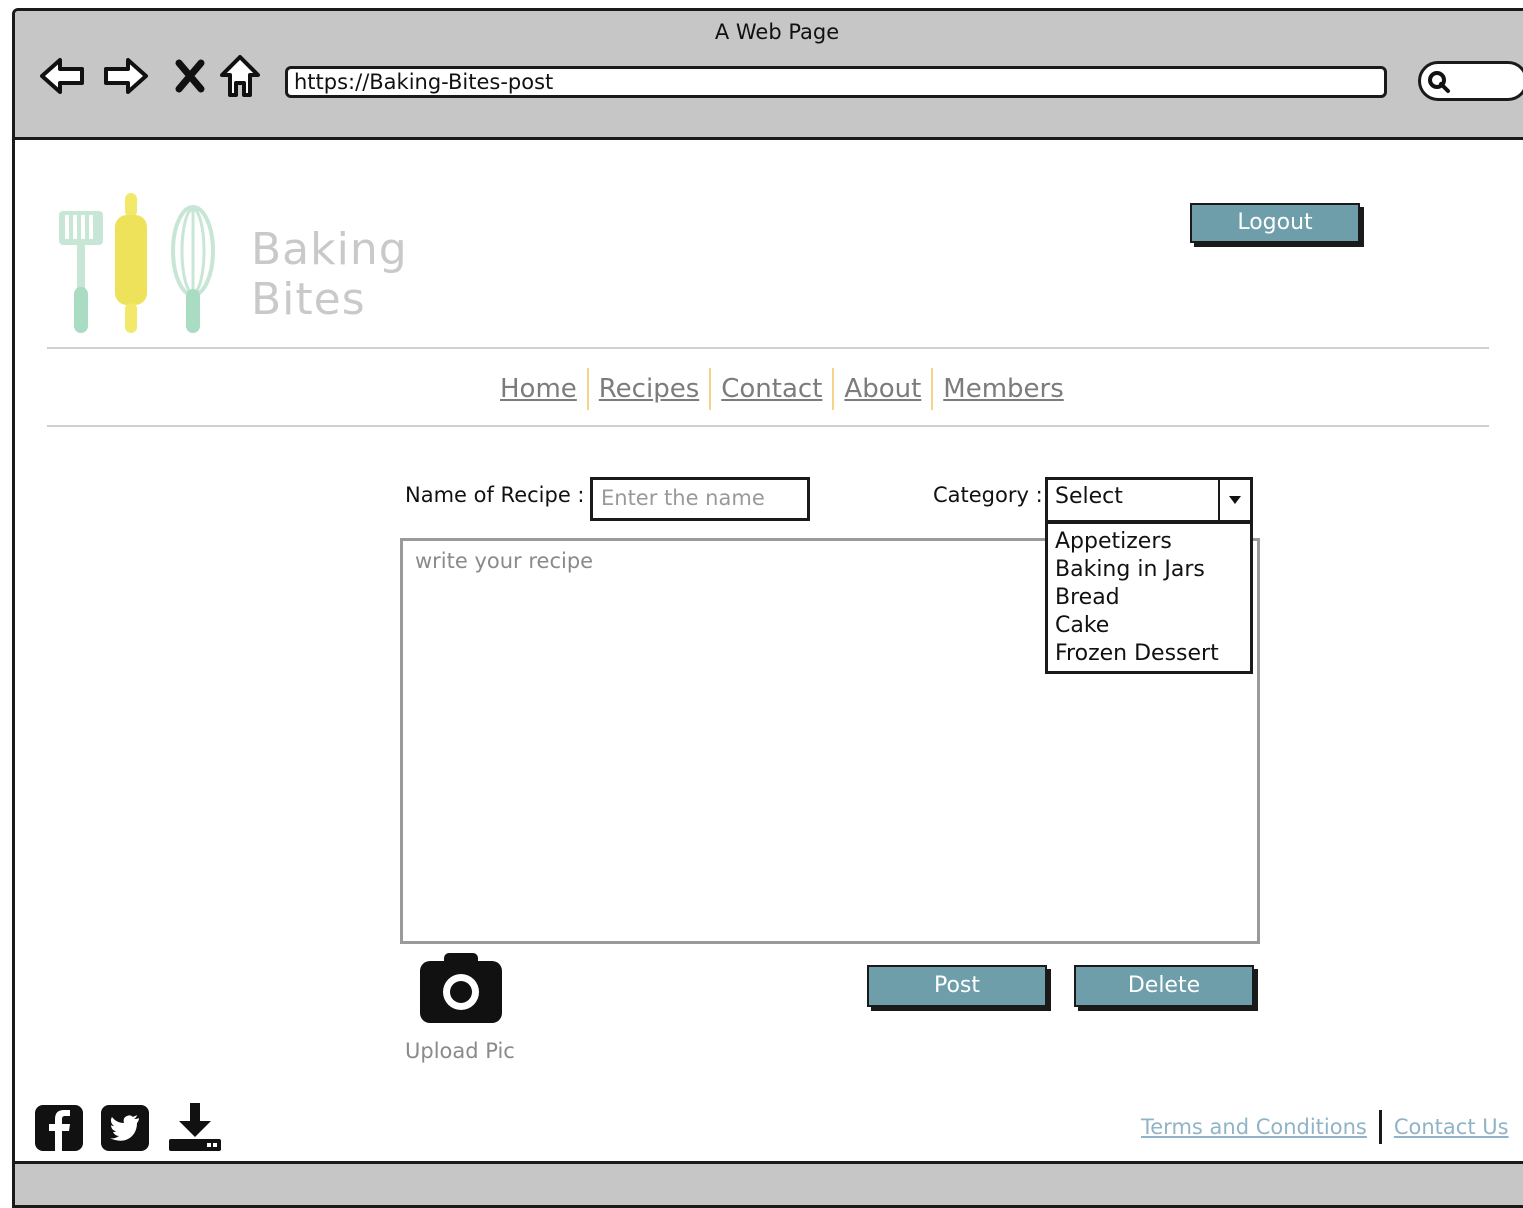  I want to click on twitter-link, so click(126, 1128).